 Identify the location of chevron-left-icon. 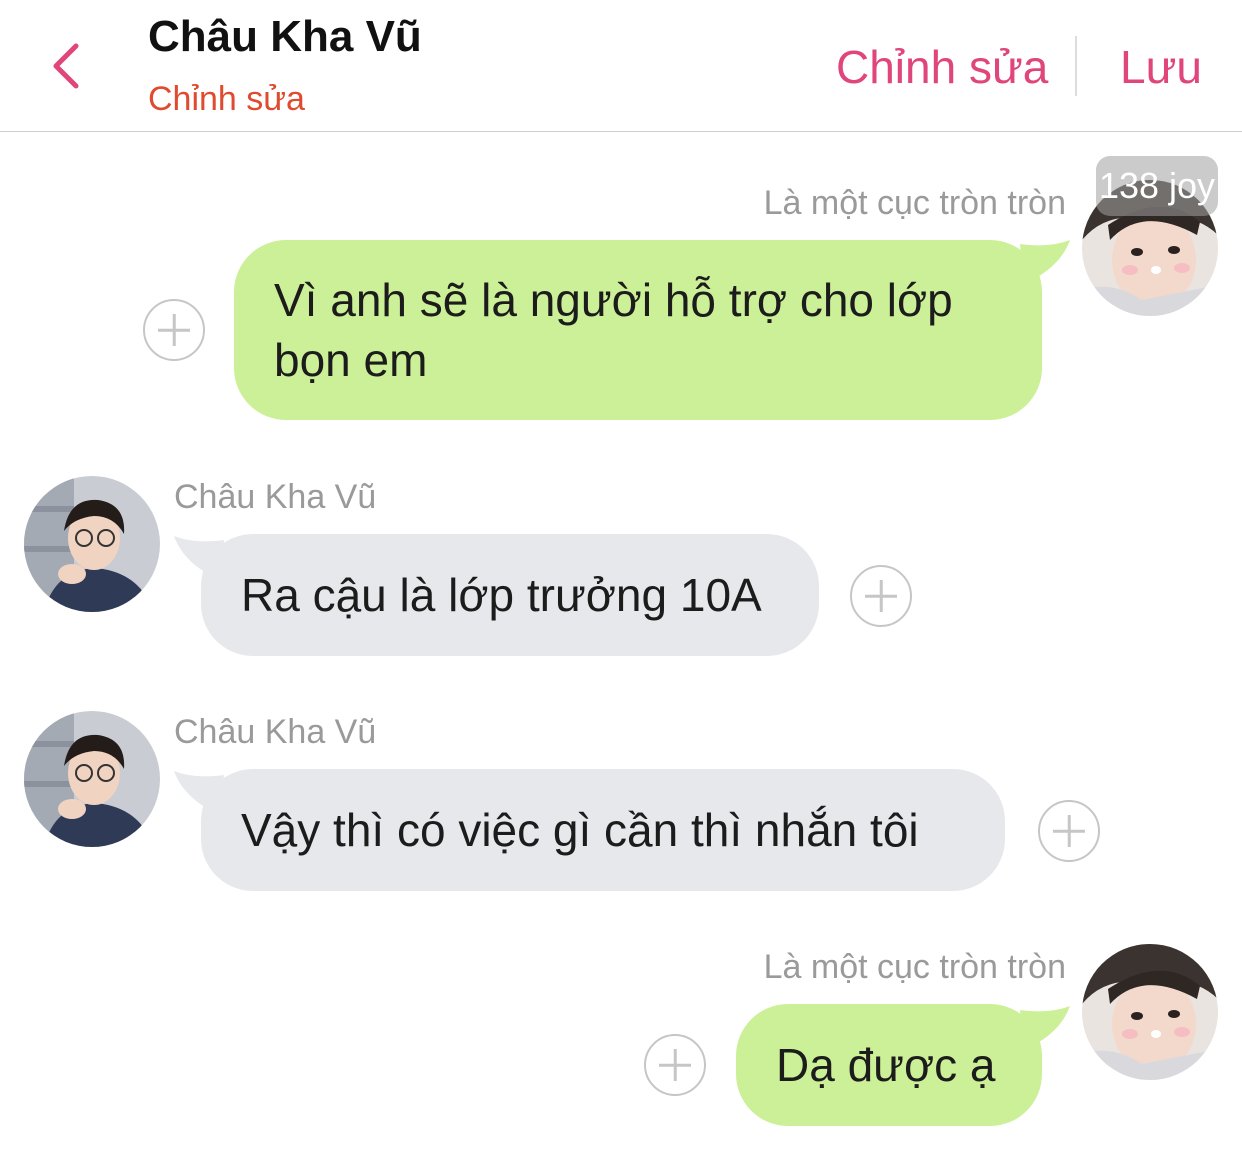
(66, 66).